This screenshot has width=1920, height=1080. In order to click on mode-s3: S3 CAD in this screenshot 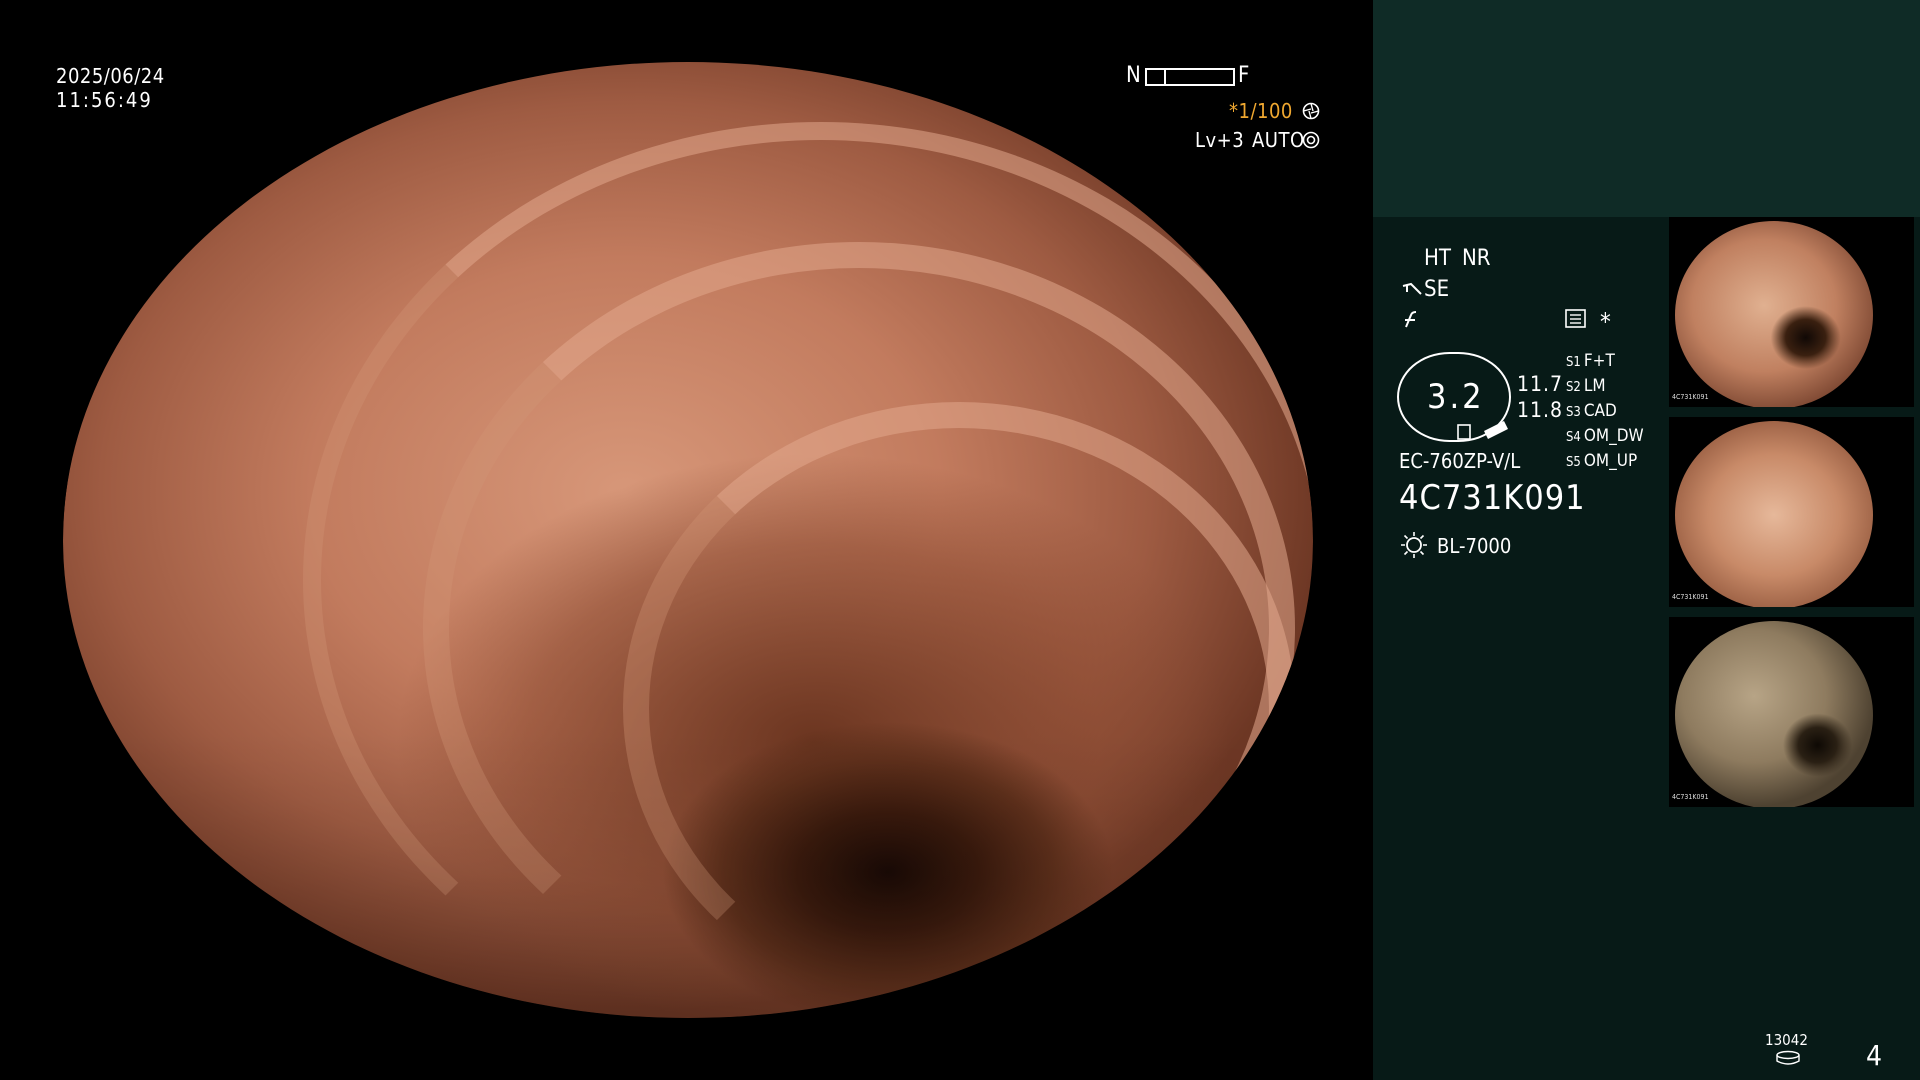, I will do `click(1591, 411)`.